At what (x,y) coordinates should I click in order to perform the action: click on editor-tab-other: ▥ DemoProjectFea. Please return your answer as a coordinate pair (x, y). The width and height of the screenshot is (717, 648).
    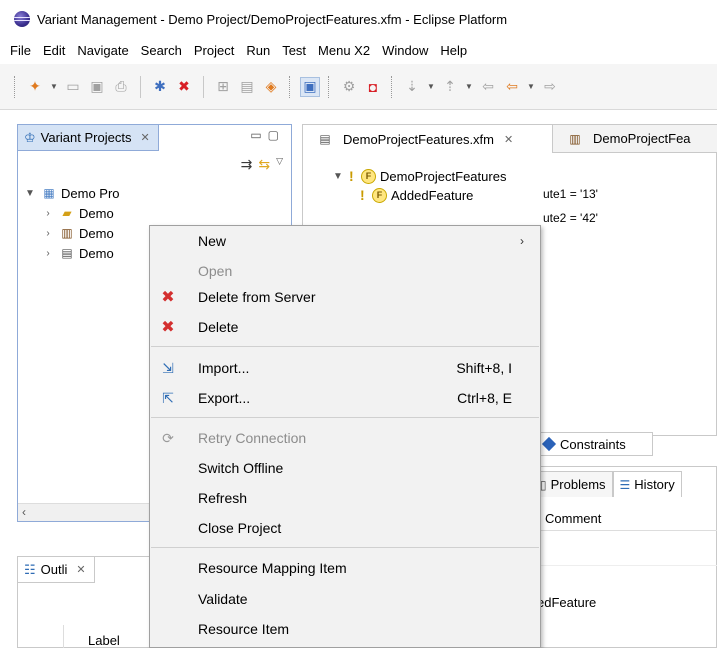
    Looking at the image, I should click on (635, 139).